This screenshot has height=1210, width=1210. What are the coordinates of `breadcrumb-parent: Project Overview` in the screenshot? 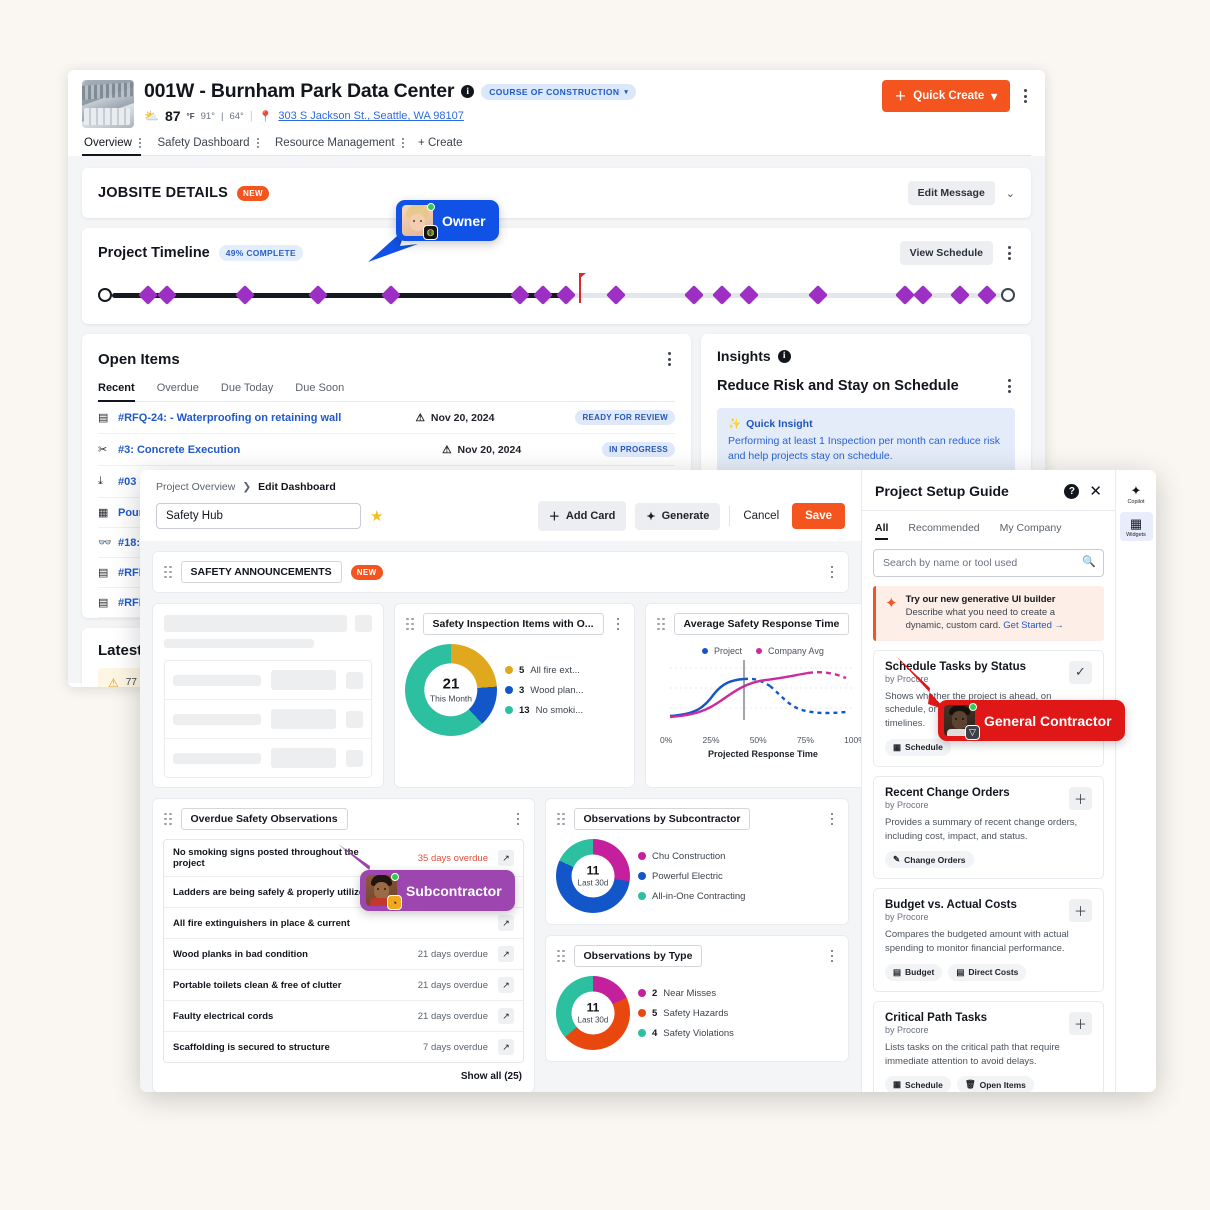 It's located at (195, 487).